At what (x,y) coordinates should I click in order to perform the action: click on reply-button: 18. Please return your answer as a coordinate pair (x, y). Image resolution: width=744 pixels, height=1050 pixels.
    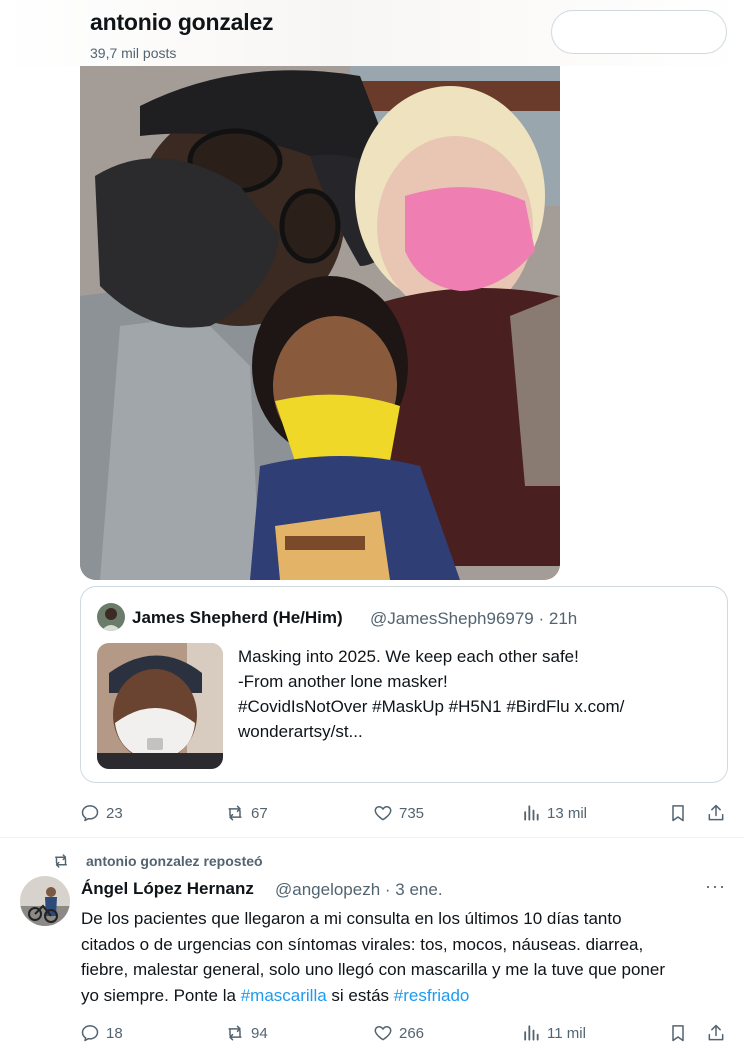
    Looking at the image, I should click on (101, 1033).